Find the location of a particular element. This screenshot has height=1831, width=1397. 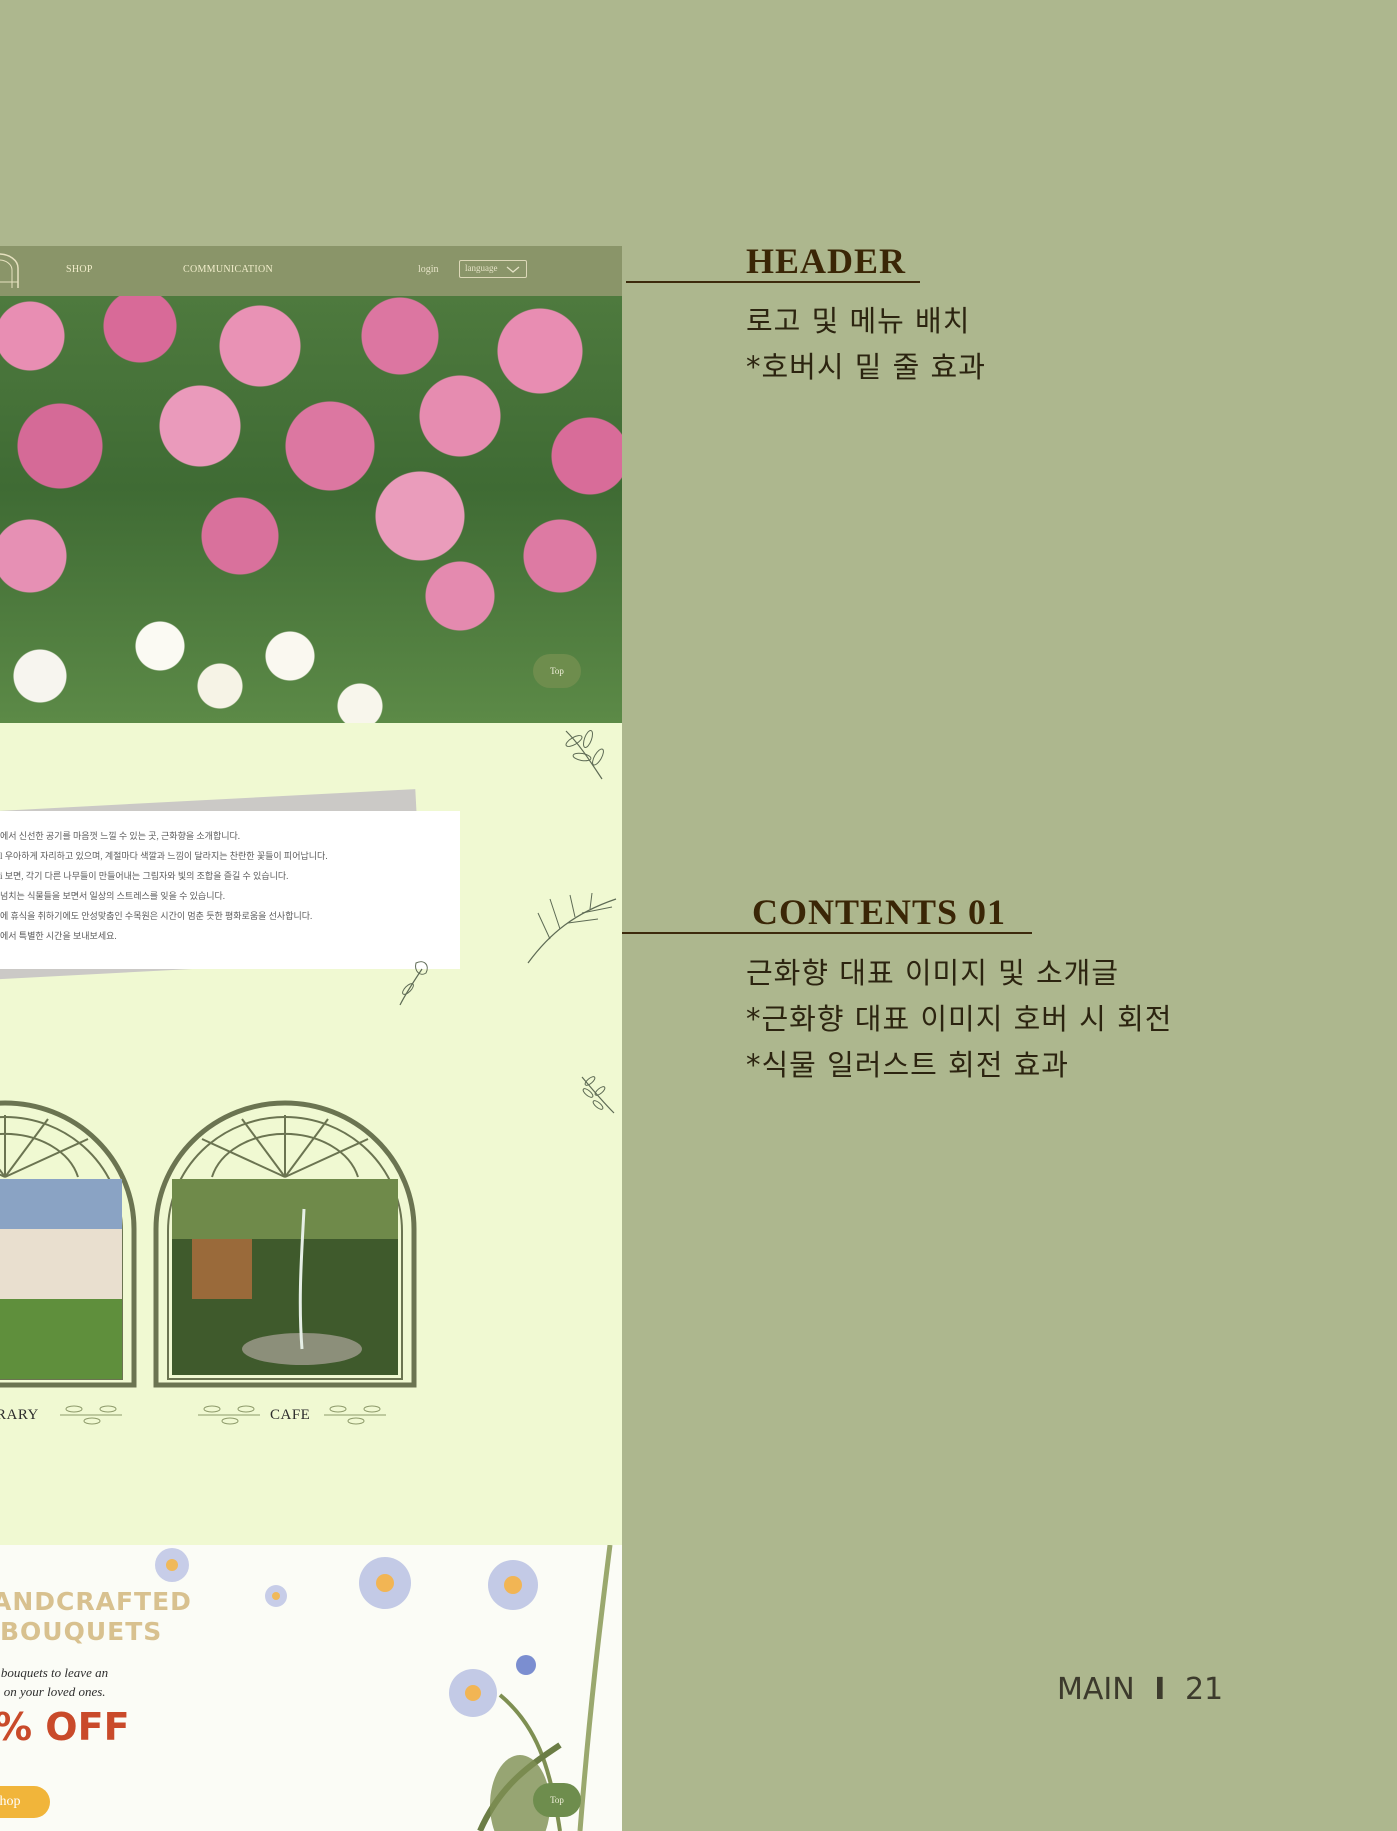

grass-illustration is located at coordinates (545, 1688).